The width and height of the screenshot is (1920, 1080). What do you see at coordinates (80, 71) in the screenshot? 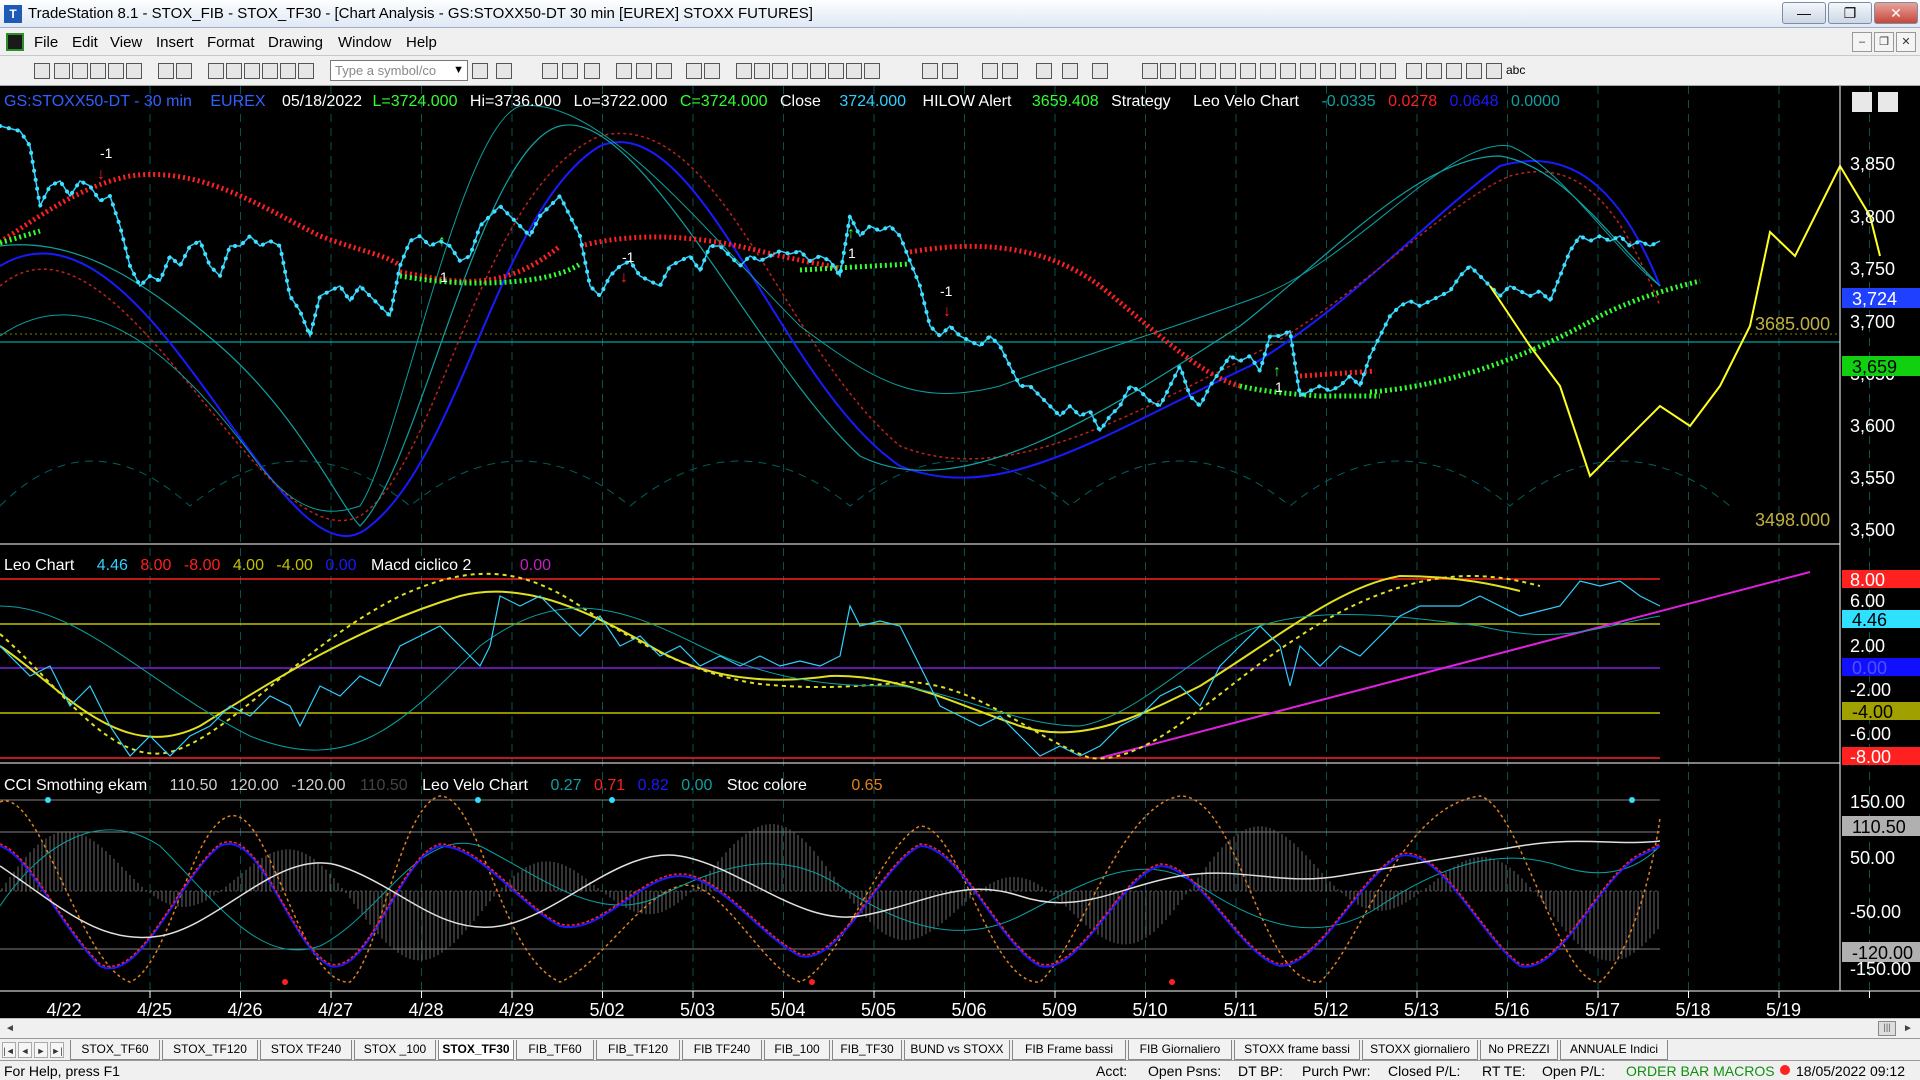
I see `save-icon` at bounding box center [80, 71].